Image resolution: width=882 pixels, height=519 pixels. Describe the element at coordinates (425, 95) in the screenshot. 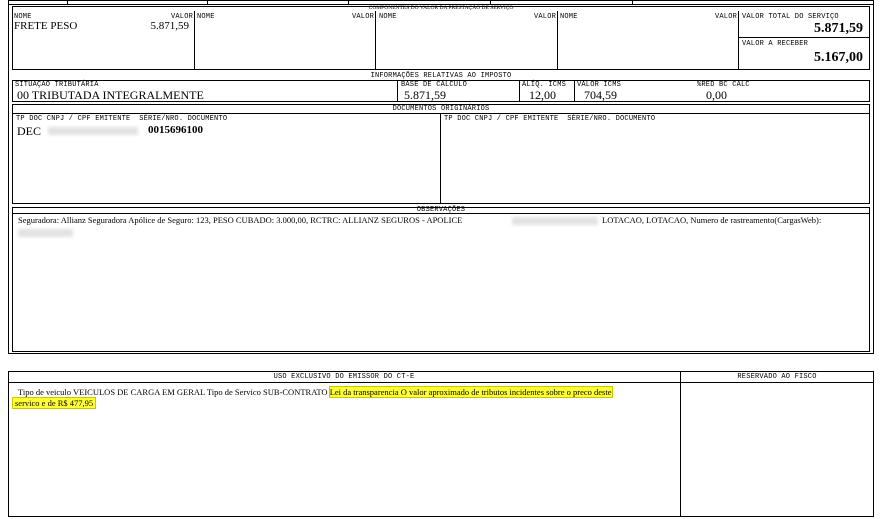

I see `base-value: 5.871,59` at that location.